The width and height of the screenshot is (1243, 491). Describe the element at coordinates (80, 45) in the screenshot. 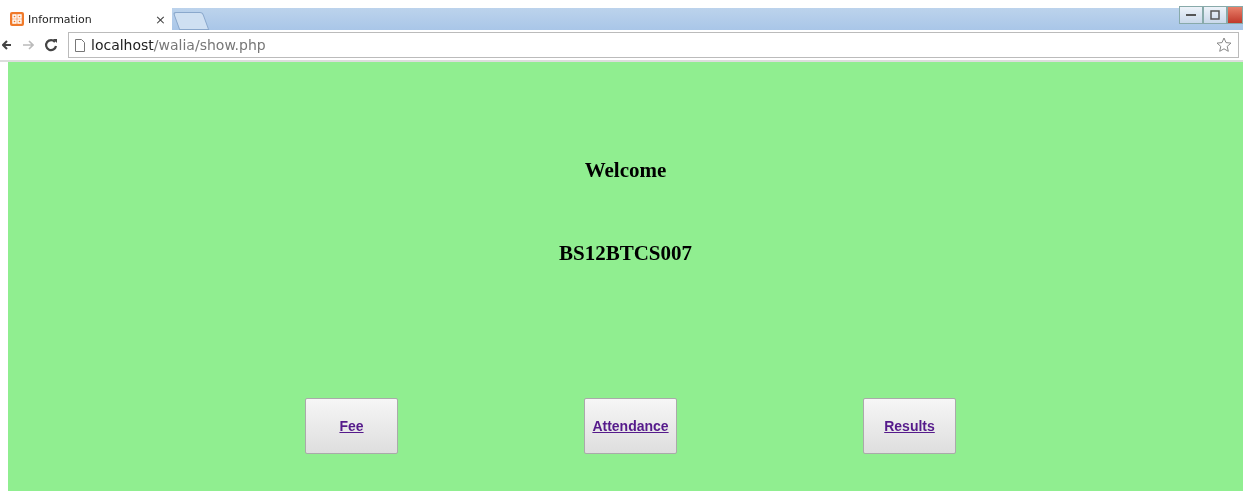

I see `page-icon` at that location.